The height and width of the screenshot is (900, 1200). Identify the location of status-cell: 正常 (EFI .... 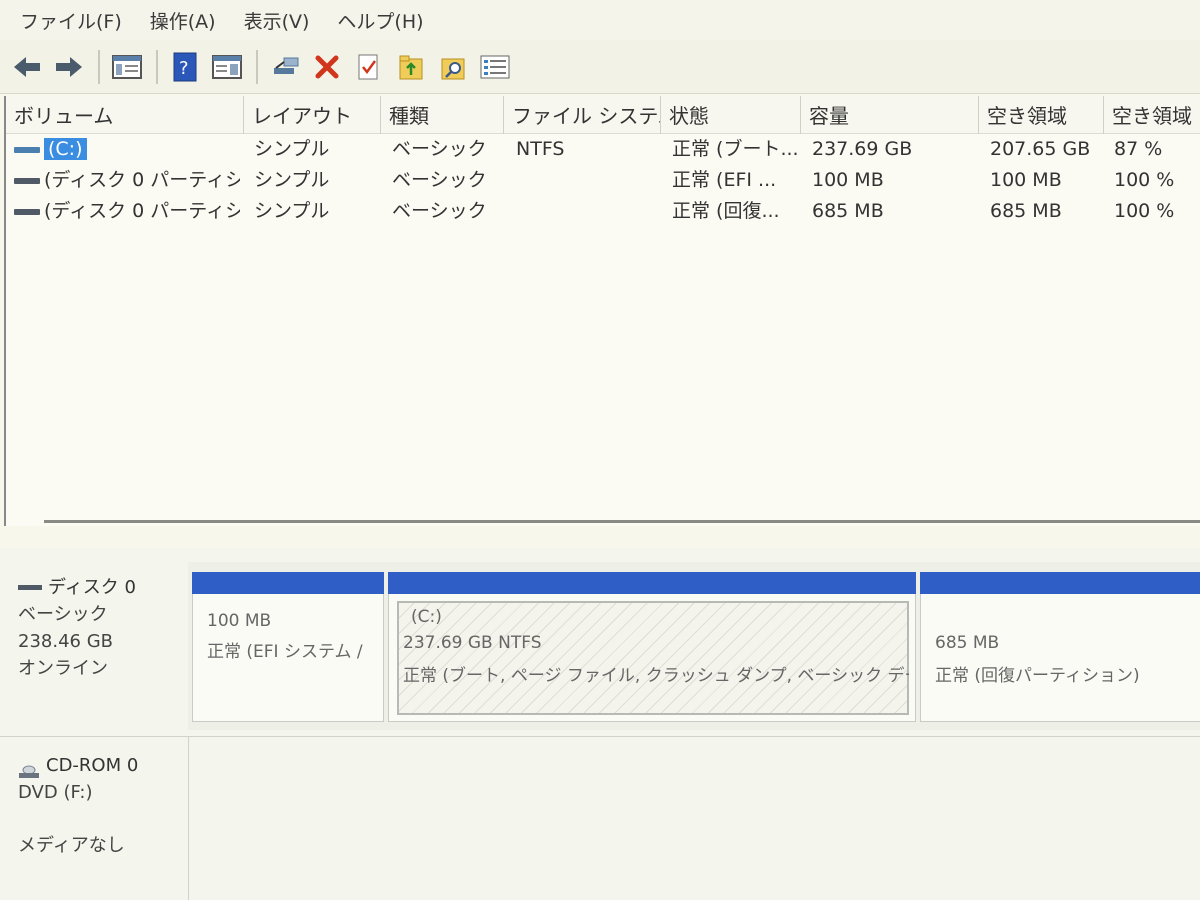
(724, 180).